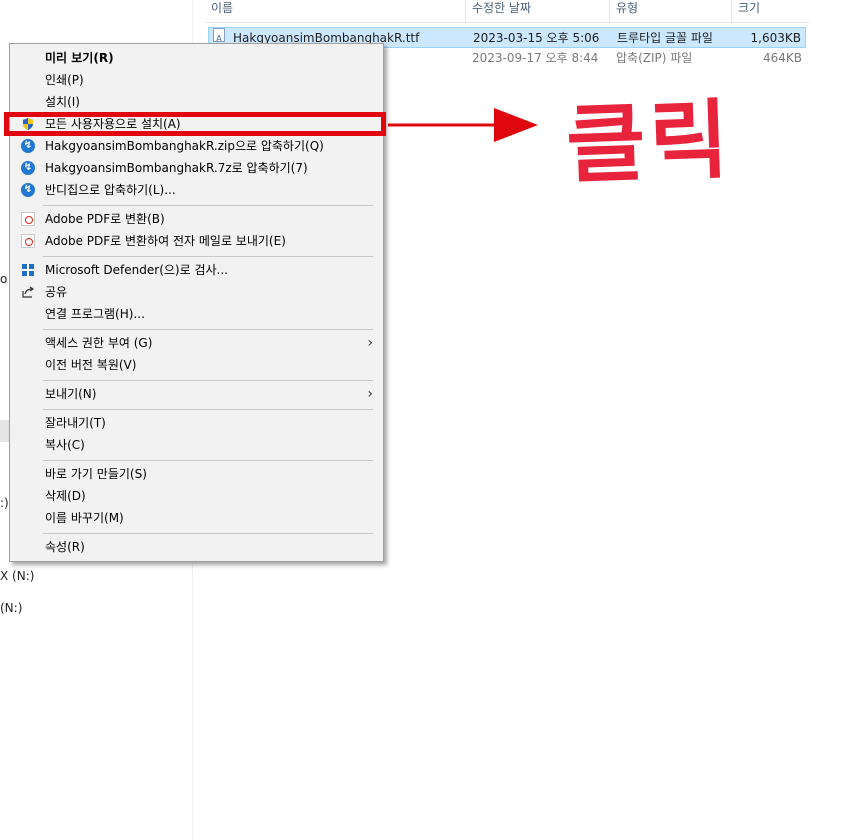 This screenshot has height=840, width=858. Describe the element at coordinates (196, 474) in the screenshot. I see `menu-item-create-shortcut: 바로 가기 만들기(S)` at that location.